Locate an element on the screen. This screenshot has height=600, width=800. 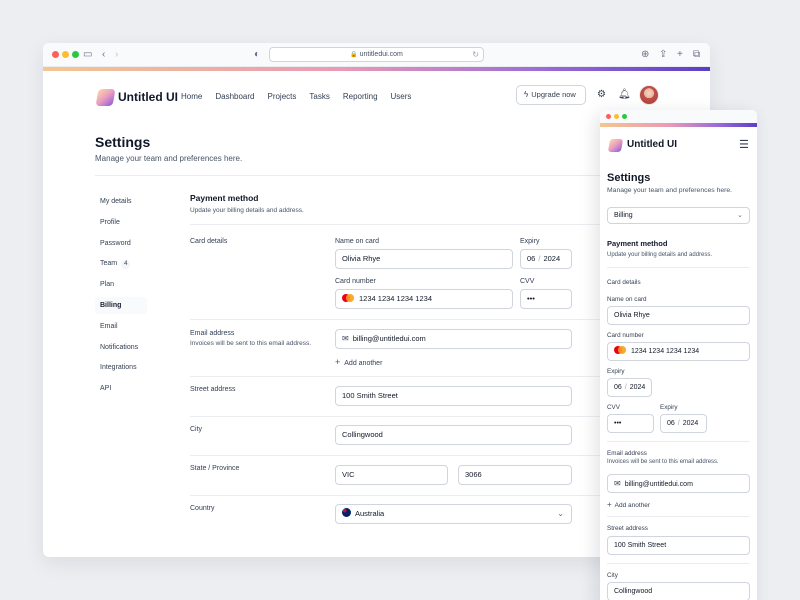
browser-chrome: ▭ ‹ › ◐ 🔒 untitledui.com ↻ ⊕ ⇪ + ⧉ is located at coordinates (376, 55).